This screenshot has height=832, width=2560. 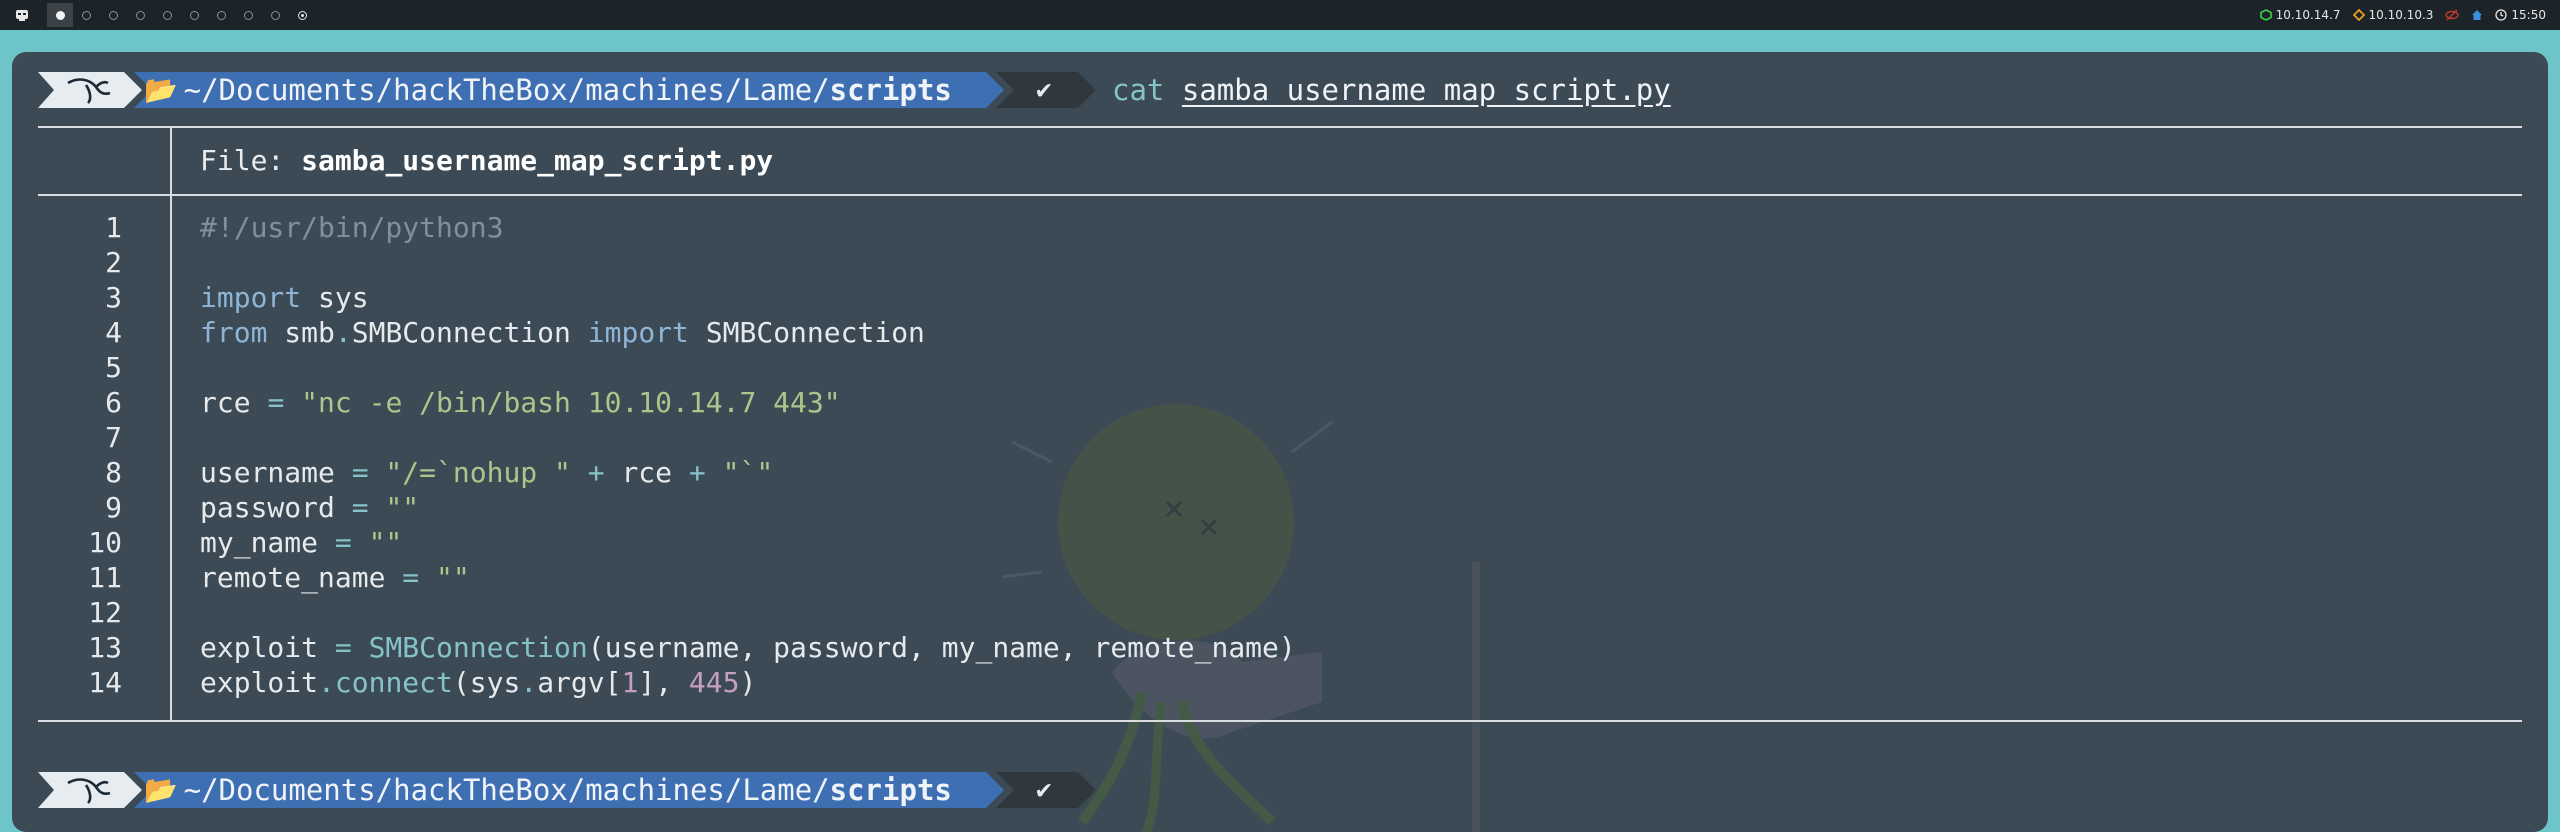 I want to click on file-name: samba_username_map_script.py, so click(x=537, y=160).